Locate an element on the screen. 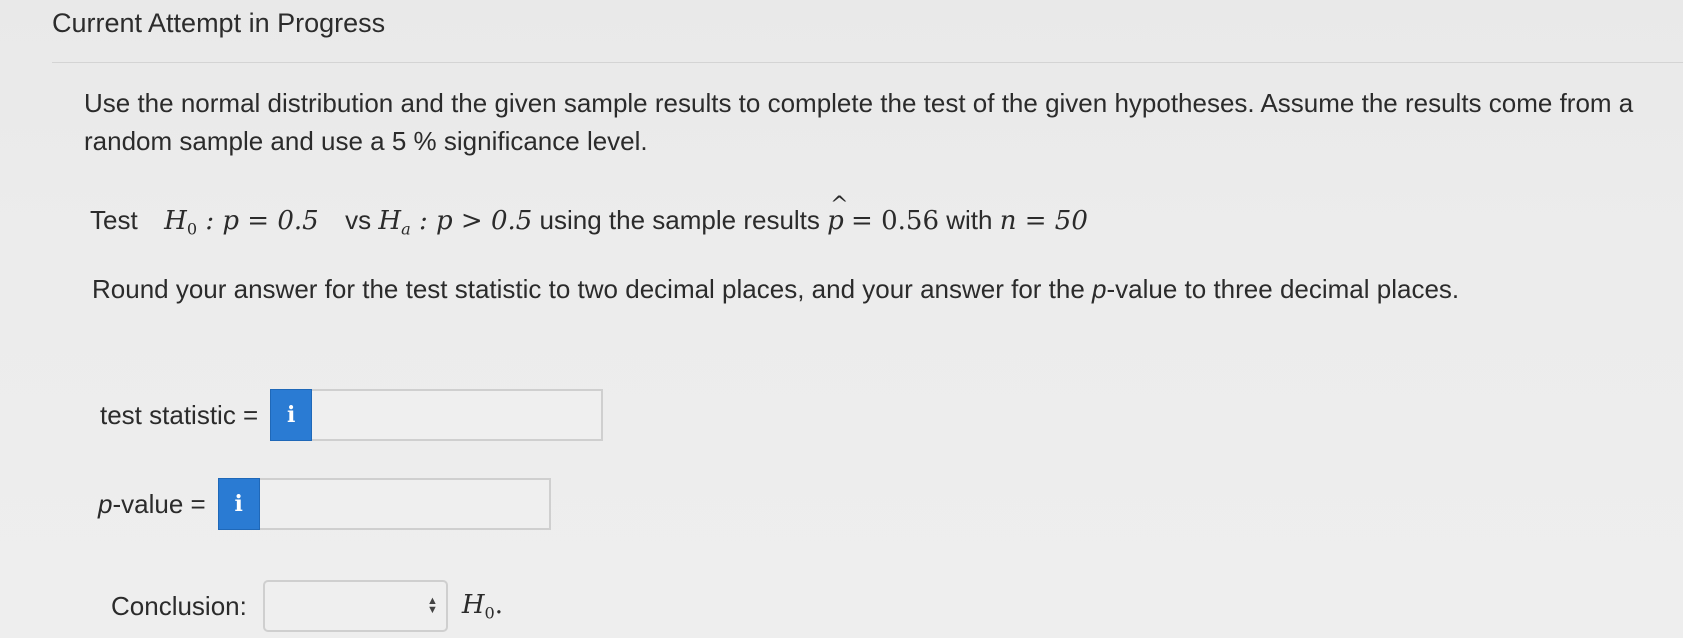 This screenshot has height=638, width=1683. conclusion-row: Conclusion: ▲ ▼ H0. is located at coordinates (307, 606).